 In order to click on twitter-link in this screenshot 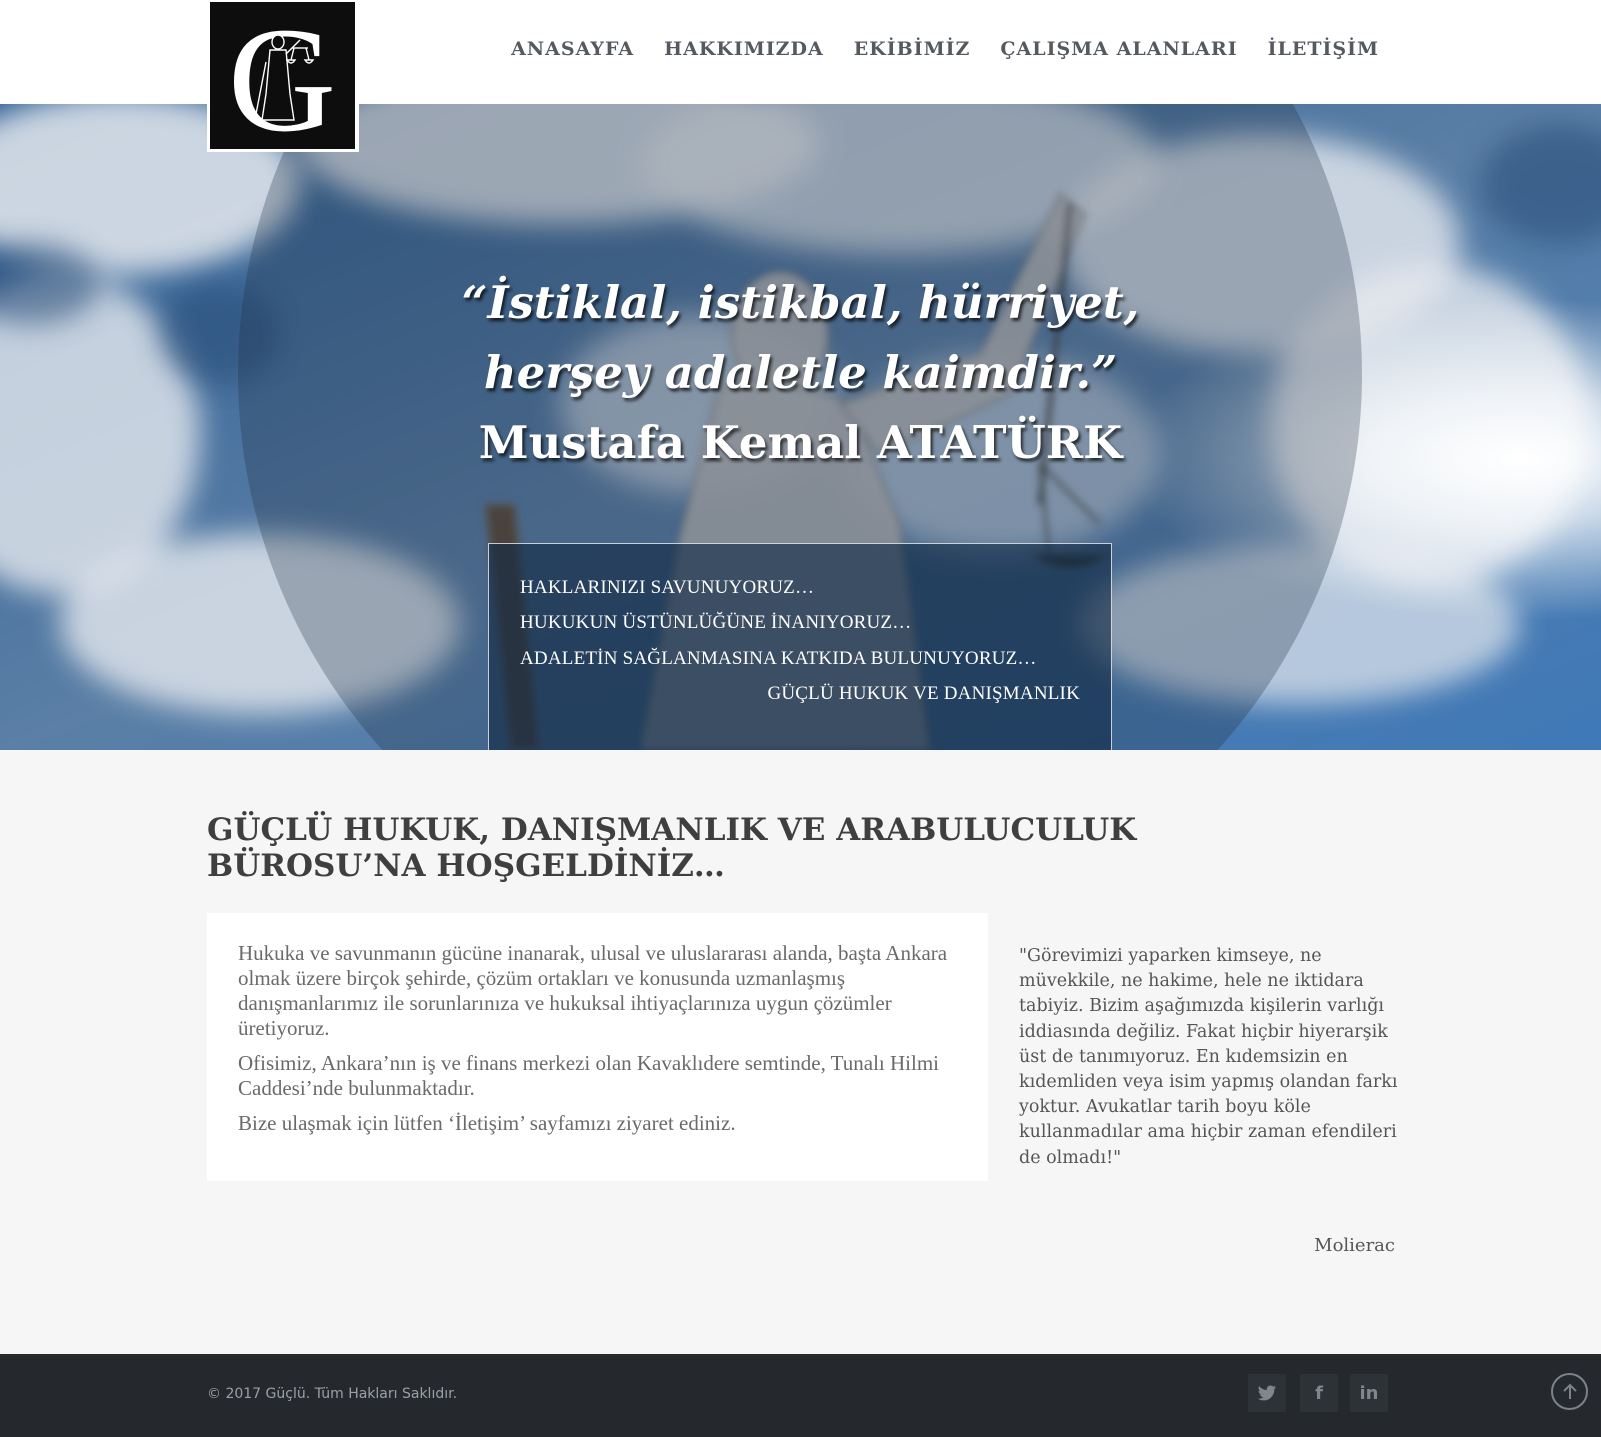, I will do `click(1267, 1393)`.